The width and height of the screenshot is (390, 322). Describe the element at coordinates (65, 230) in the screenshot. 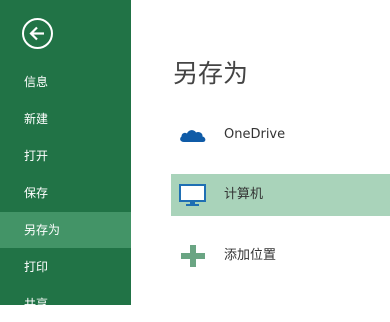

I see `sidebar-item-save-as: 另存为` at that location.